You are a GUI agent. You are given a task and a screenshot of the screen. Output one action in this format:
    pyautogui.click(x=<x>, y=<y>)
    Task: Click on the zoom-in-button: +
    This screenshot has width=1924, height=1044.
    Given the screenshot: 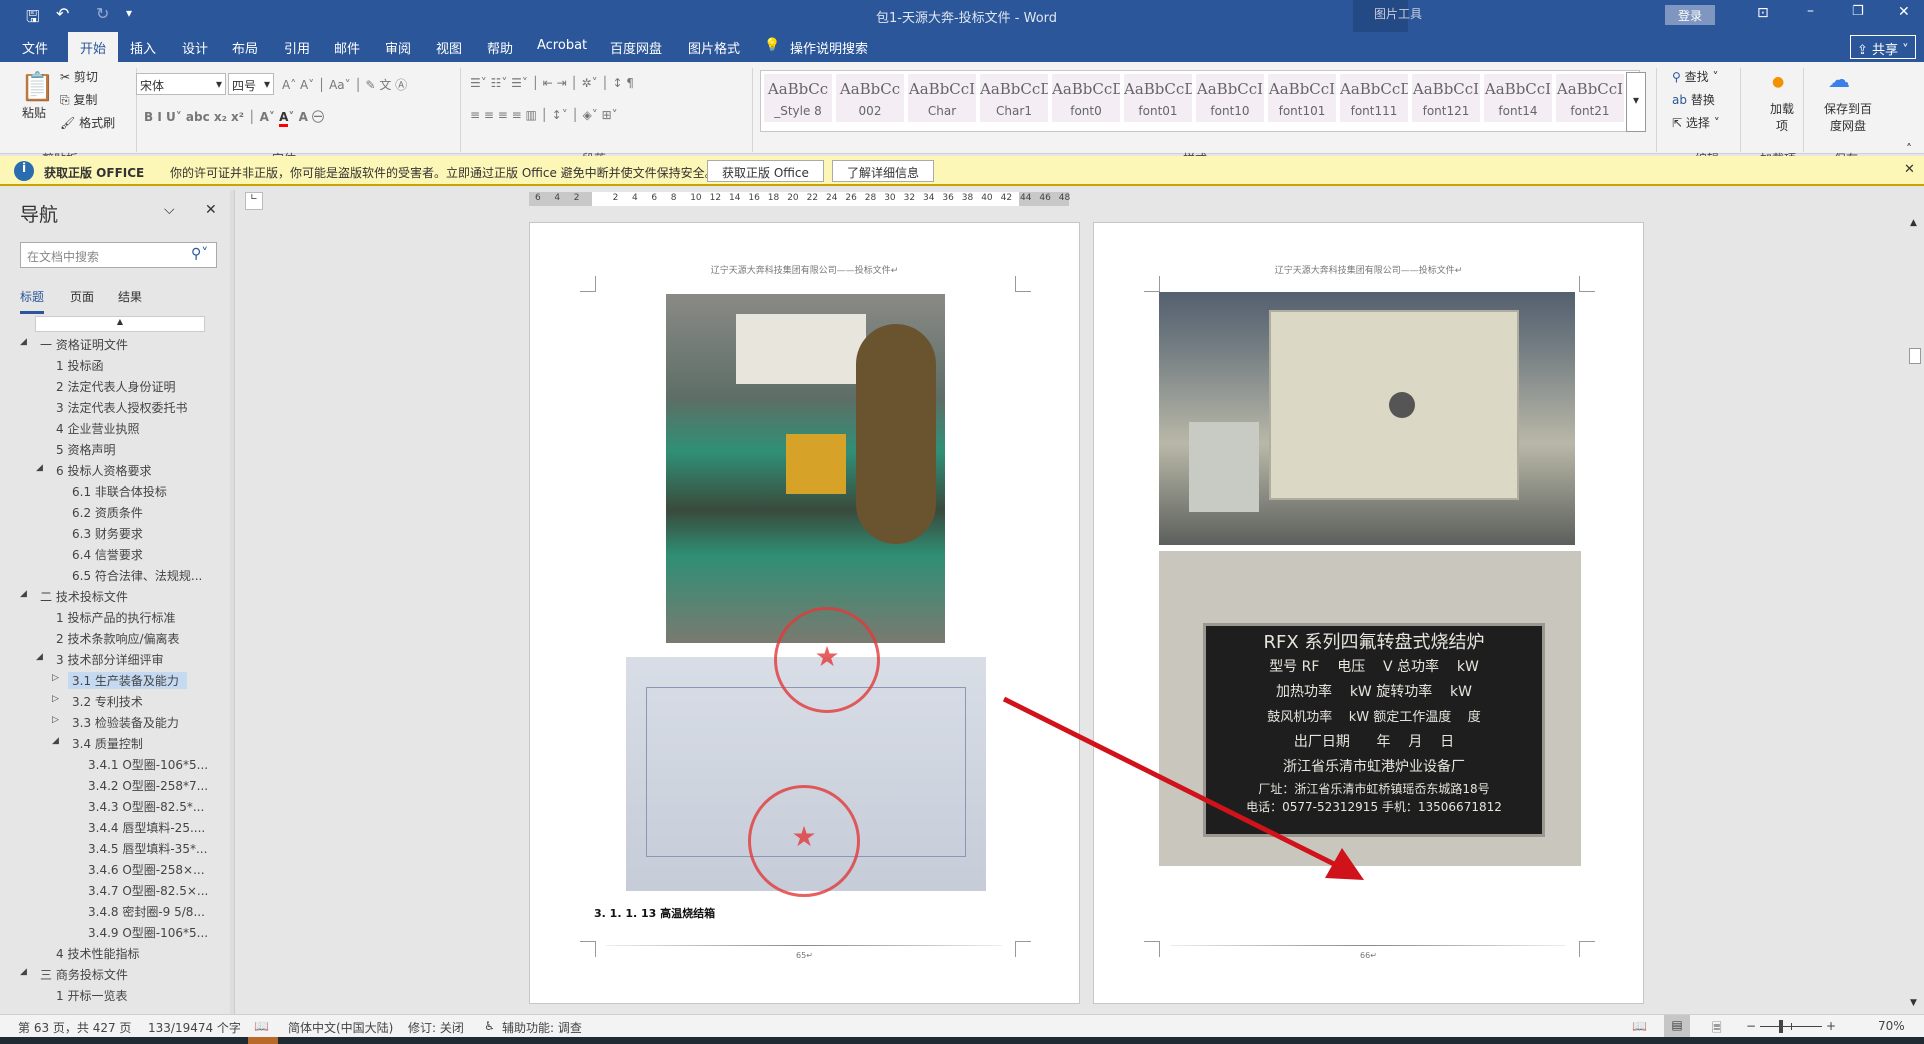 What is the action you would take?
    pyautogui.click(x=1831, y=1026)
    